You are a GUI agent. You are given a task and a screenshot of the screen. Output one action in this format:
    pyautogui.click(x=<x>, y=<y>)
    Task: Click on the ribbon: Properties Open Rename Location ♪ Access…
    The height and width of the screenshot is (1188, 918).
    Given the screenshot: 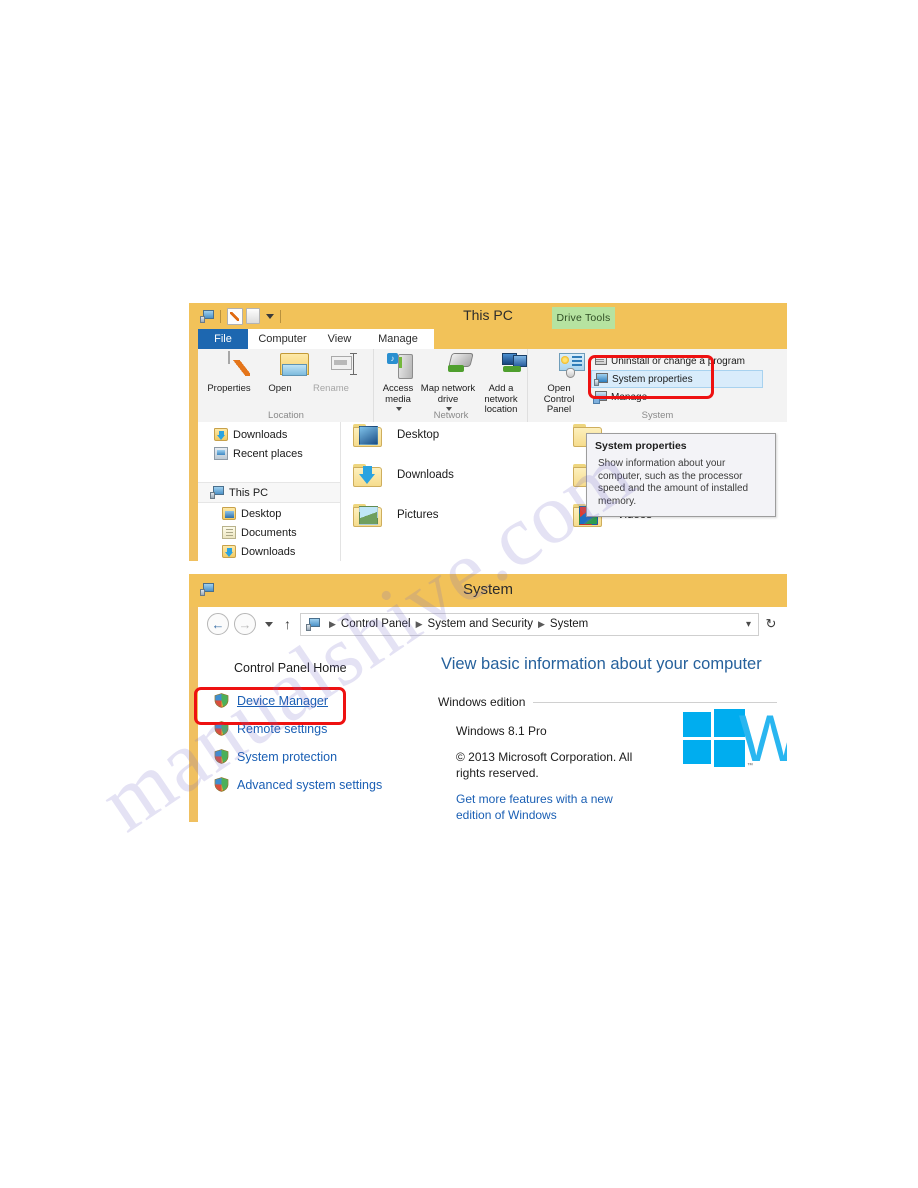 What is the action you would take?
    pyautogui.click(x=492, y=386)
    